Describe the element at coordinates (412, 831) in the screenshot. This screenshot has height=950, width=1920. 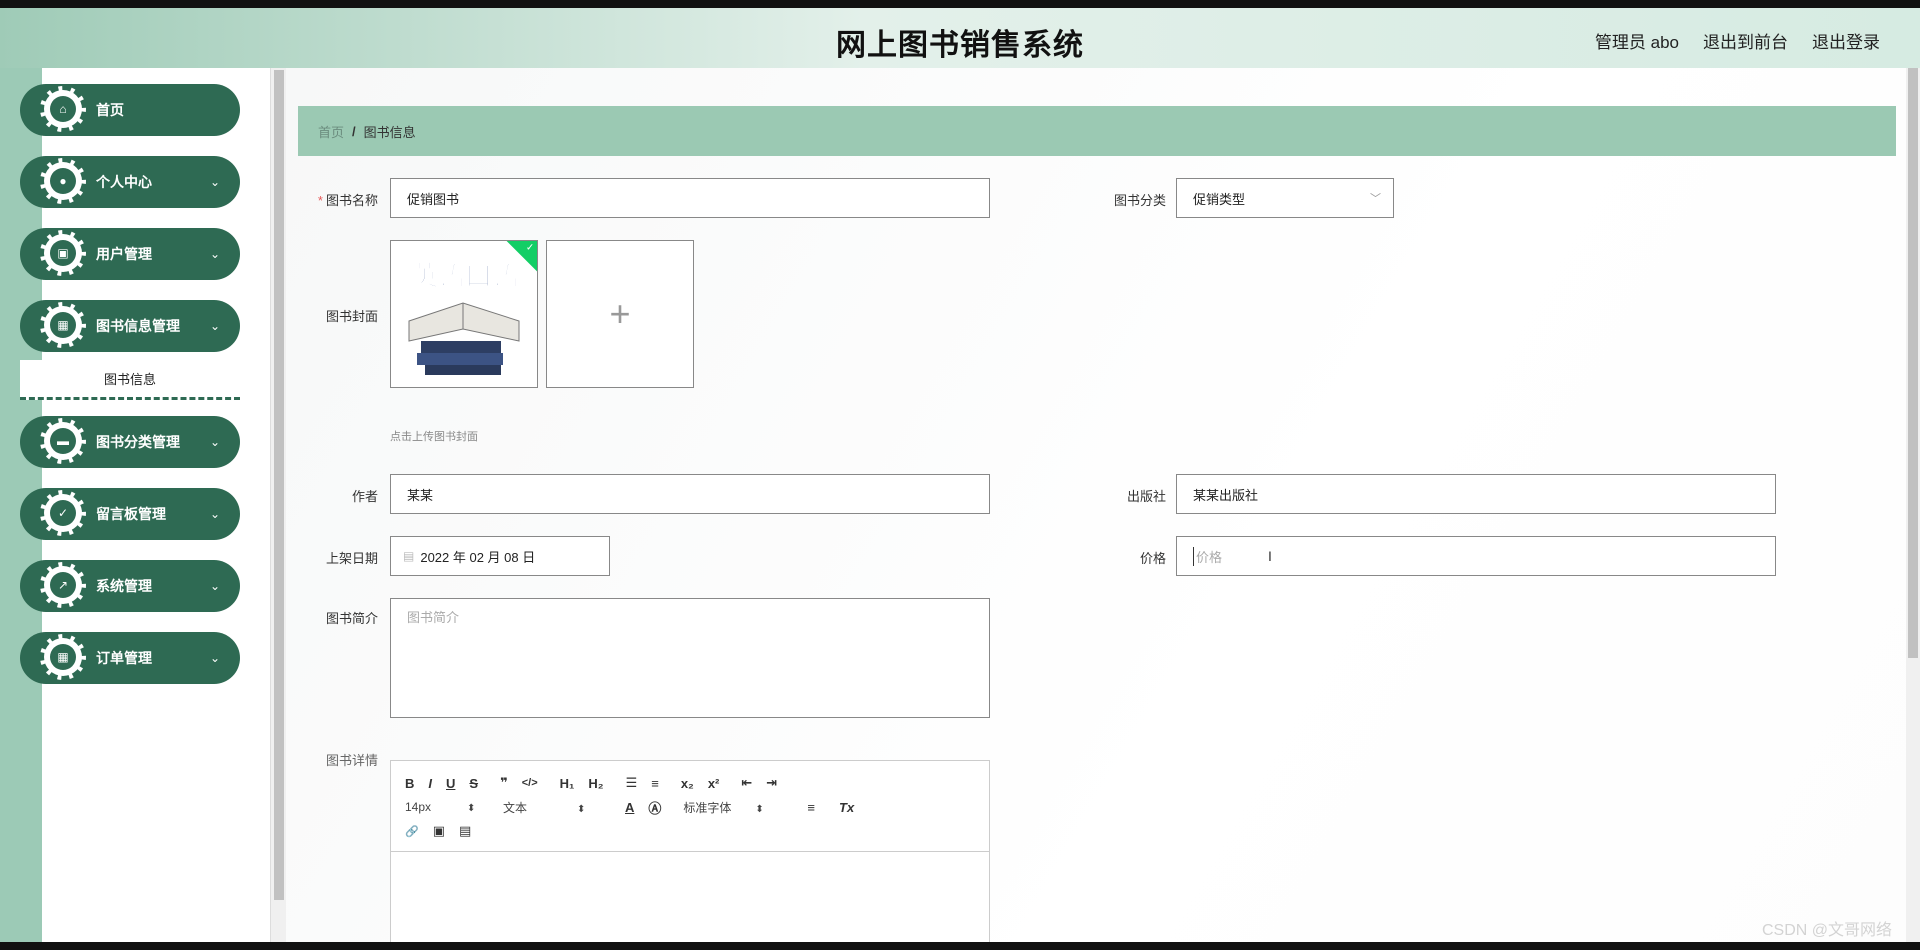
I see `link-button: 🔗` at that location.